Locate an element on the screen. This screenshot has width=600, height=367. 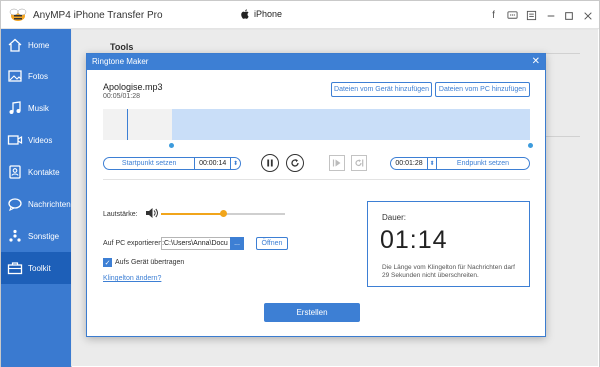
end-time-input: 00:01:28 is located at coordinates (409, 163).